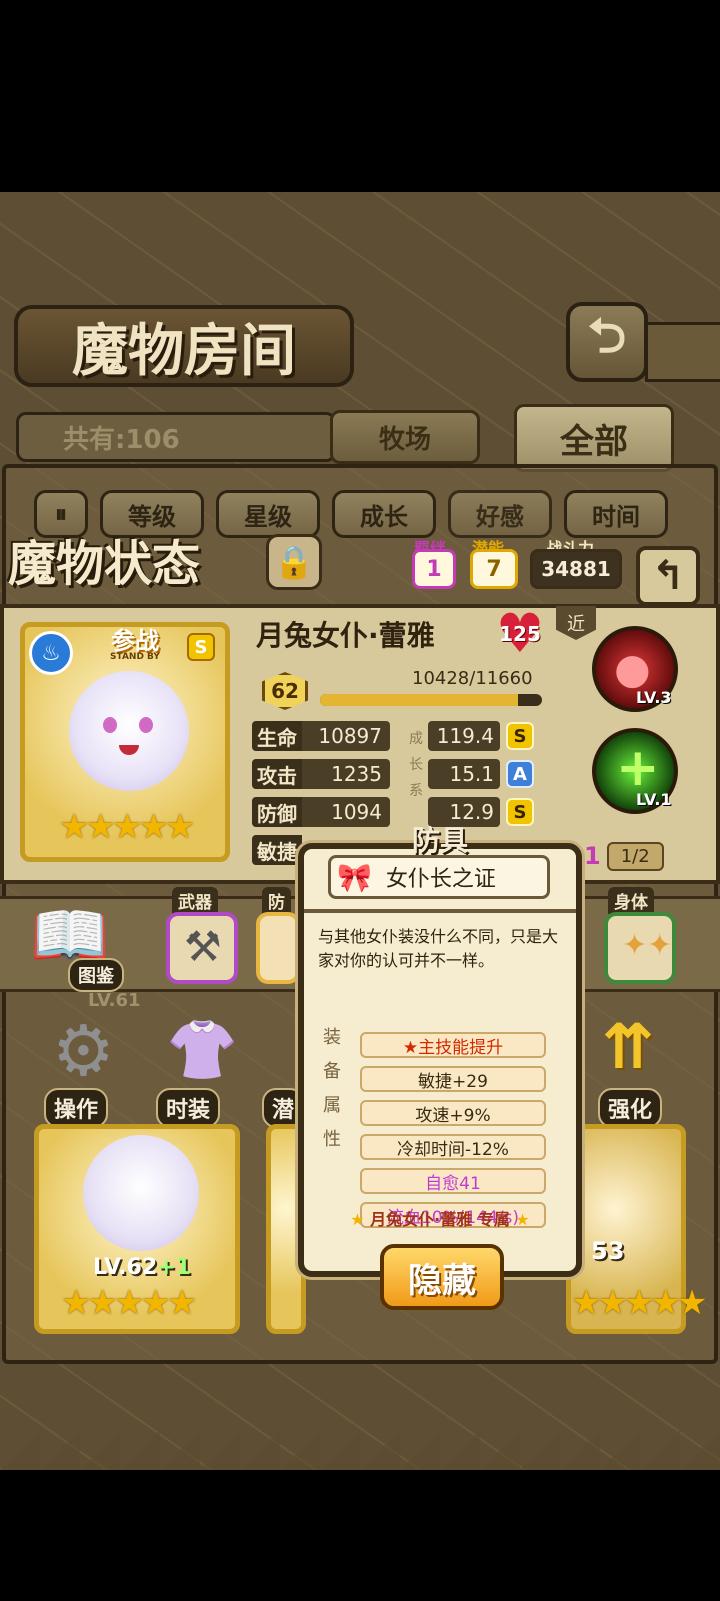  I want to click on card-stars-text: ★★★★★, so click(127, 827).